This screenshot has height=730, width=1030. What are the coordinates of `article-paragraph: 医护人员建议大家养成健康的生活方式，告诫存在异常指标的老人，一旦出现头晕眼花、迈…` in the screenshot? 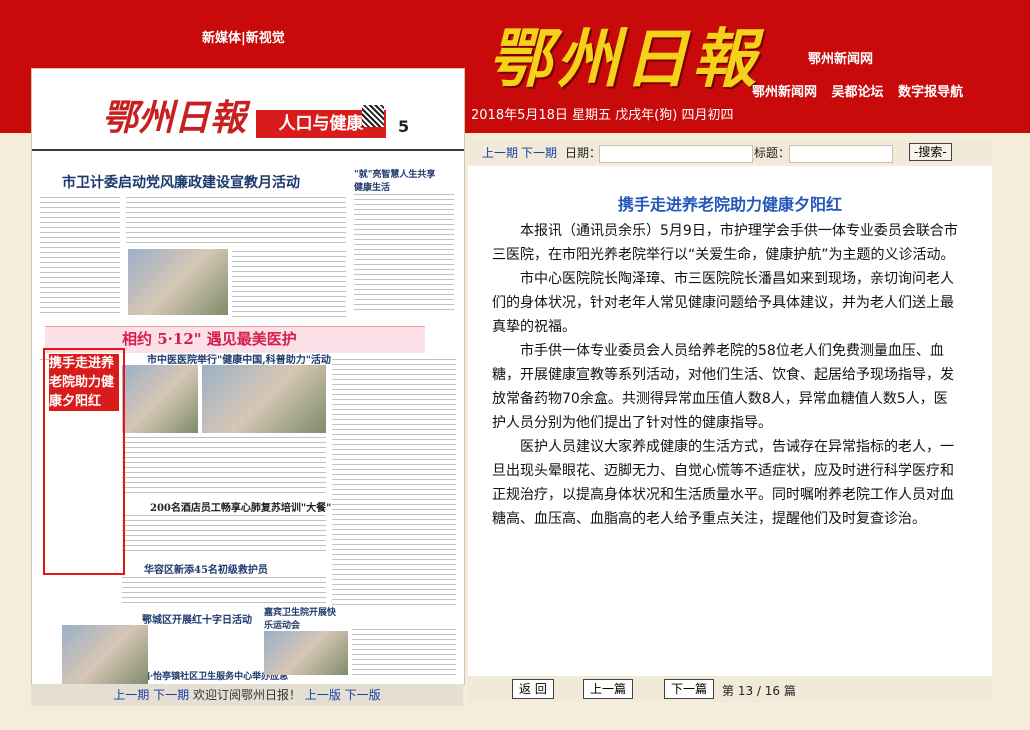 It's located at (723, 483).